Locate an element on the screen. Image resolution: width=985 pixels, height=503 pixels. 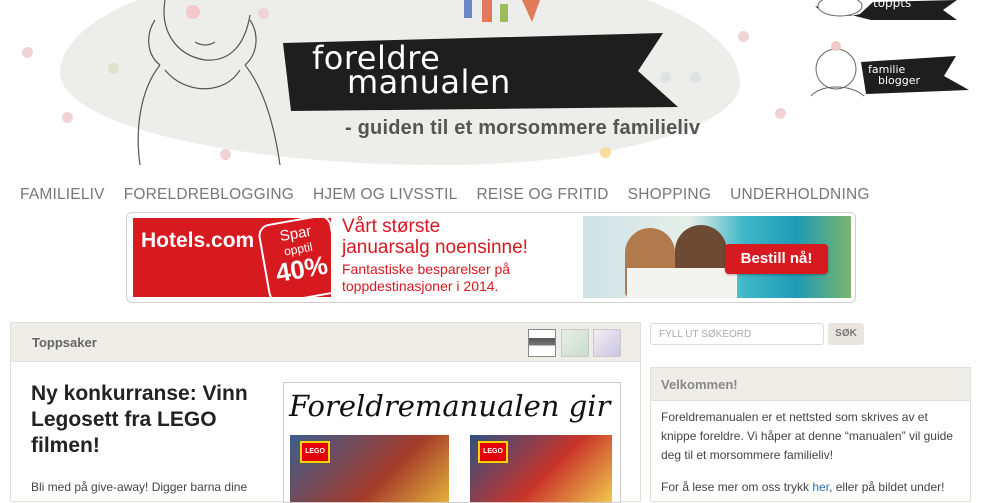
nav-item-familieliv: FAMILIELIV is located at coordinates (62, 196).